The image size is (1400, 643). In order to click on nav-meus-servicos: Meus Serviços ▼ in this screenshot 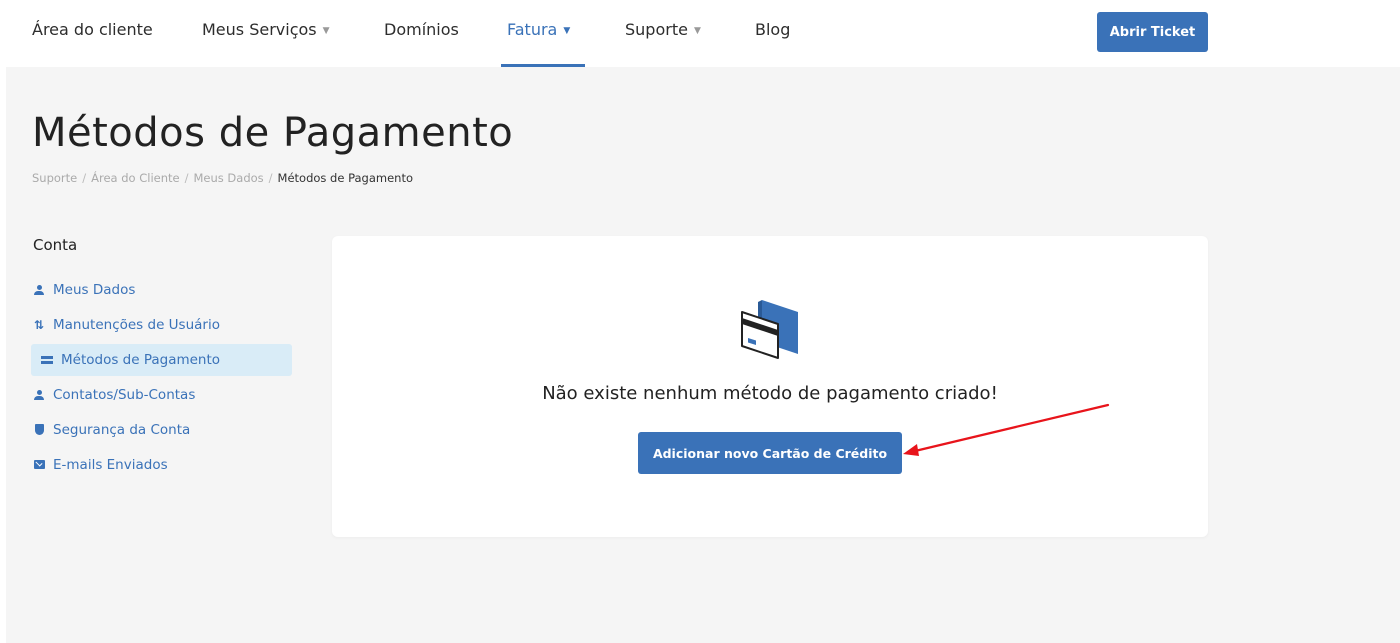, I will do `click(266, 29)`.